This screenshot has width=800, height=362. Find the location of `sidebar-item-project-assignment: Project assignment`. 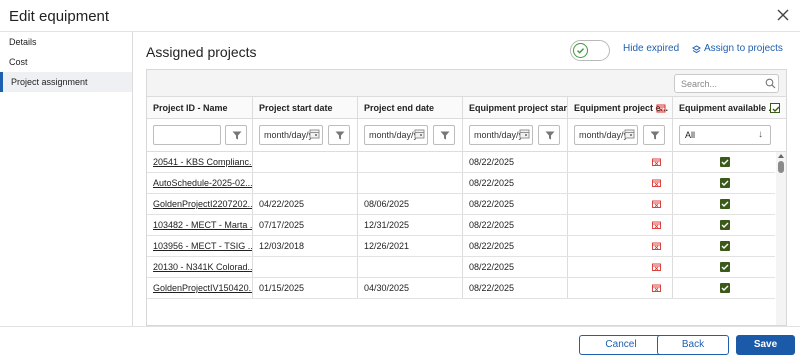

sidebar-item-project-assignment: Project assignment is located at coordinates (66, 82).